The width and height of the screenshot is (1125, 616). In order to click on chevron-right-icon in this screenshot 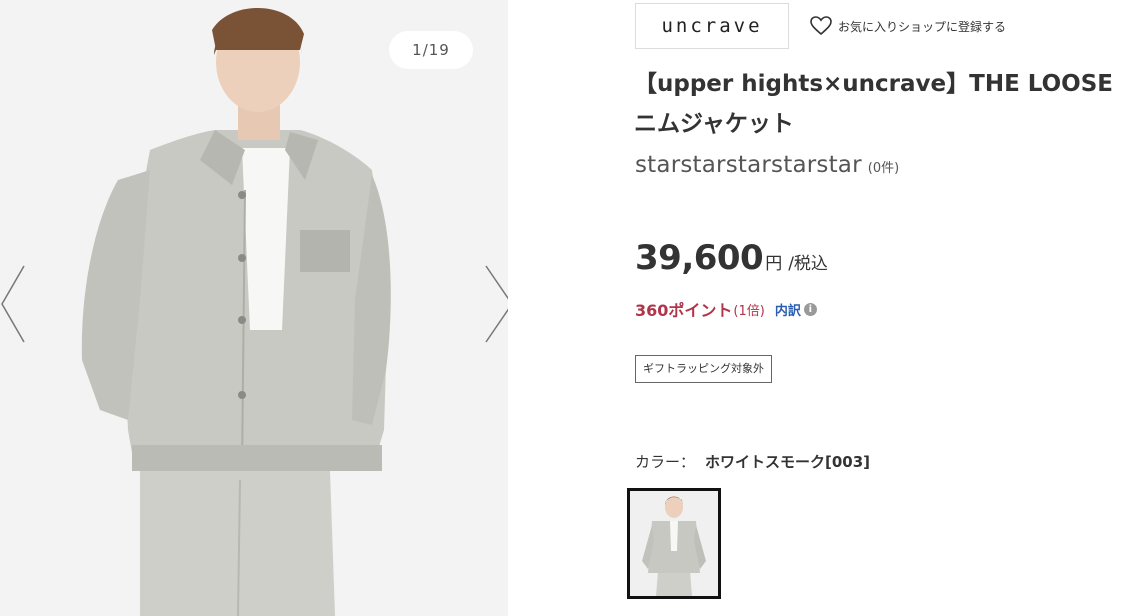, I will do `click(494, 304)`.